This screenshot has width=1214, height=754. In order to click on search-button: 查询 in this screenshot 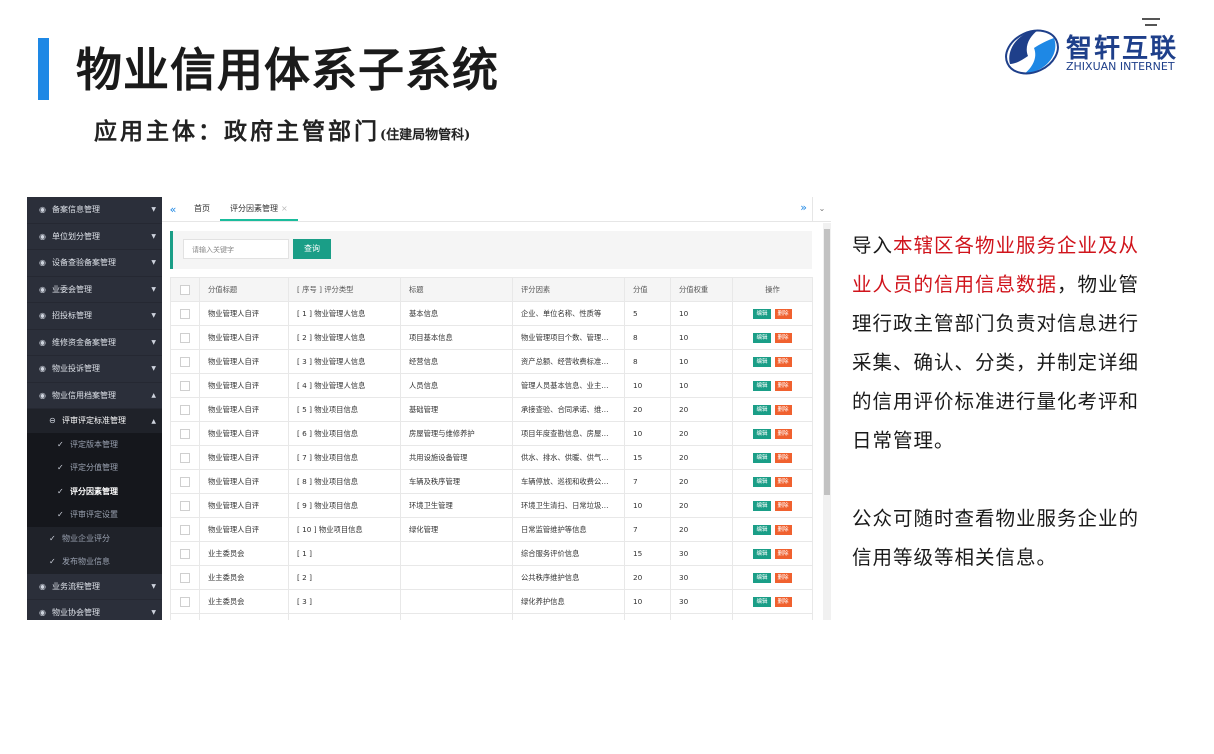, I will do `click(312, 249)`.